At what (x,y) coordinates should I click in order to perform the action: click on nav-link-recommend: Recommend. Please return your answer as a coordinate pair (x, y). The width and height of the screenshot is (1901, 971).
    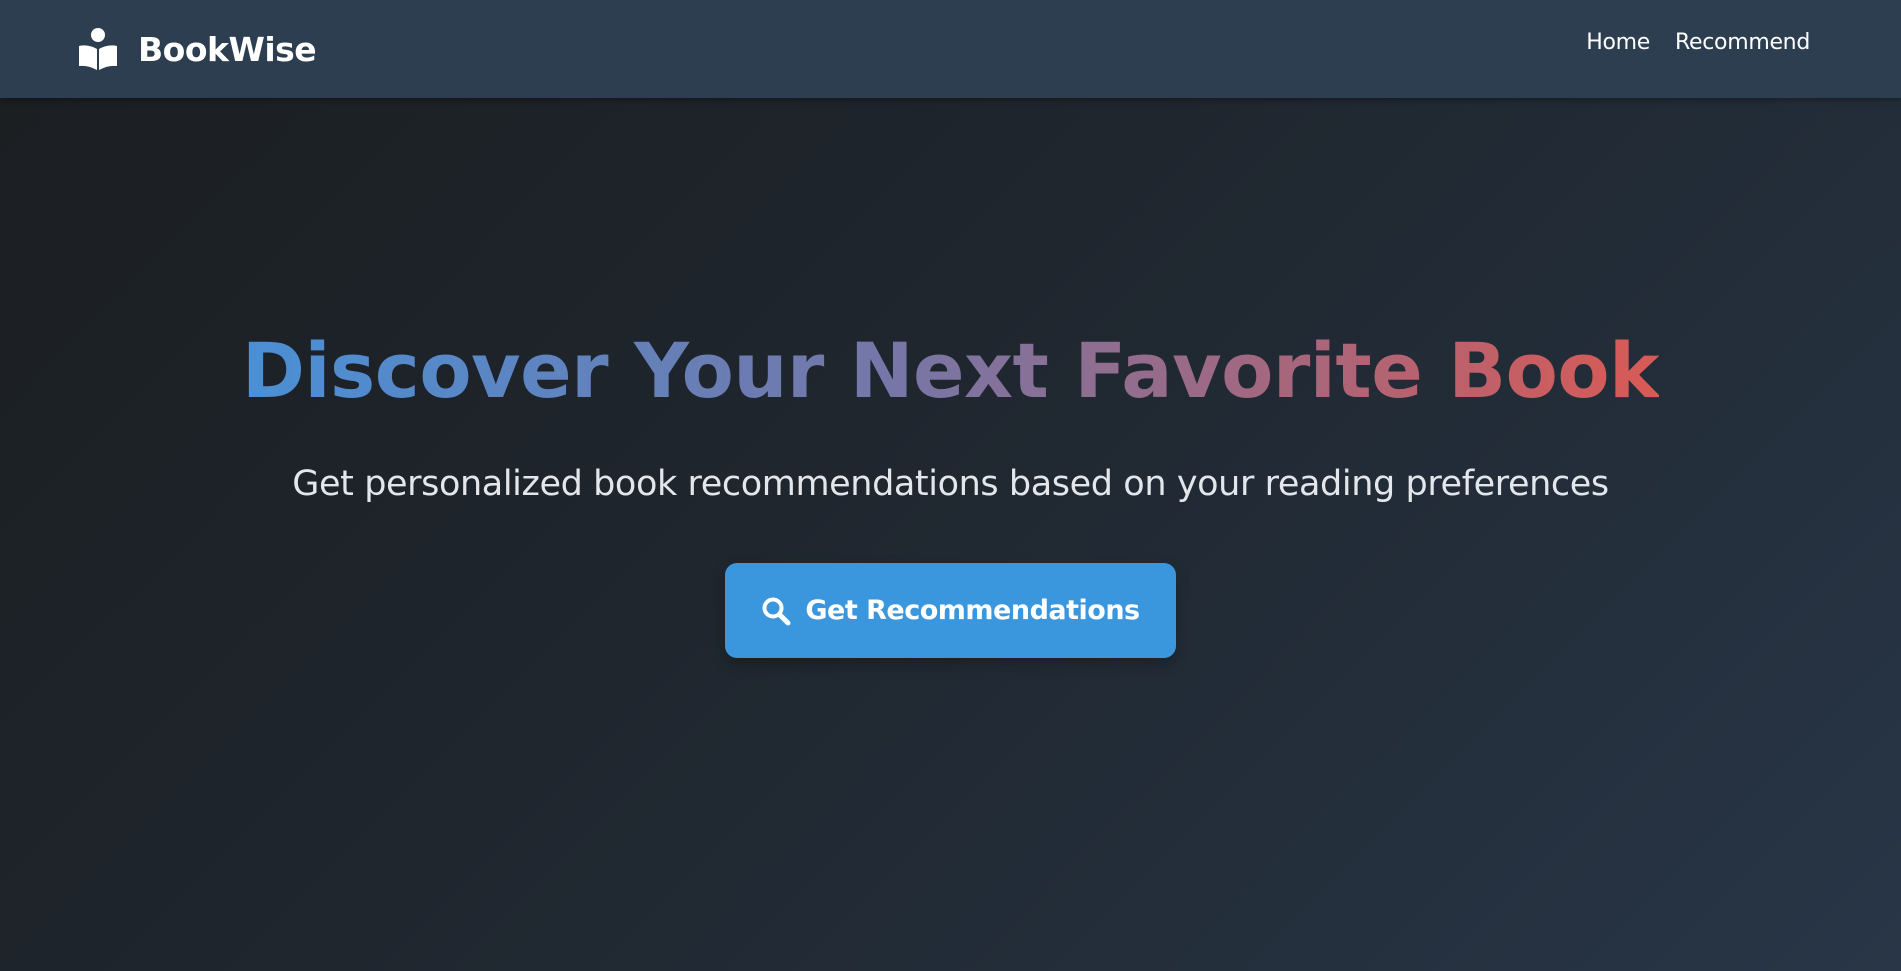
    Looking at the image, I should click on (1742, 42).